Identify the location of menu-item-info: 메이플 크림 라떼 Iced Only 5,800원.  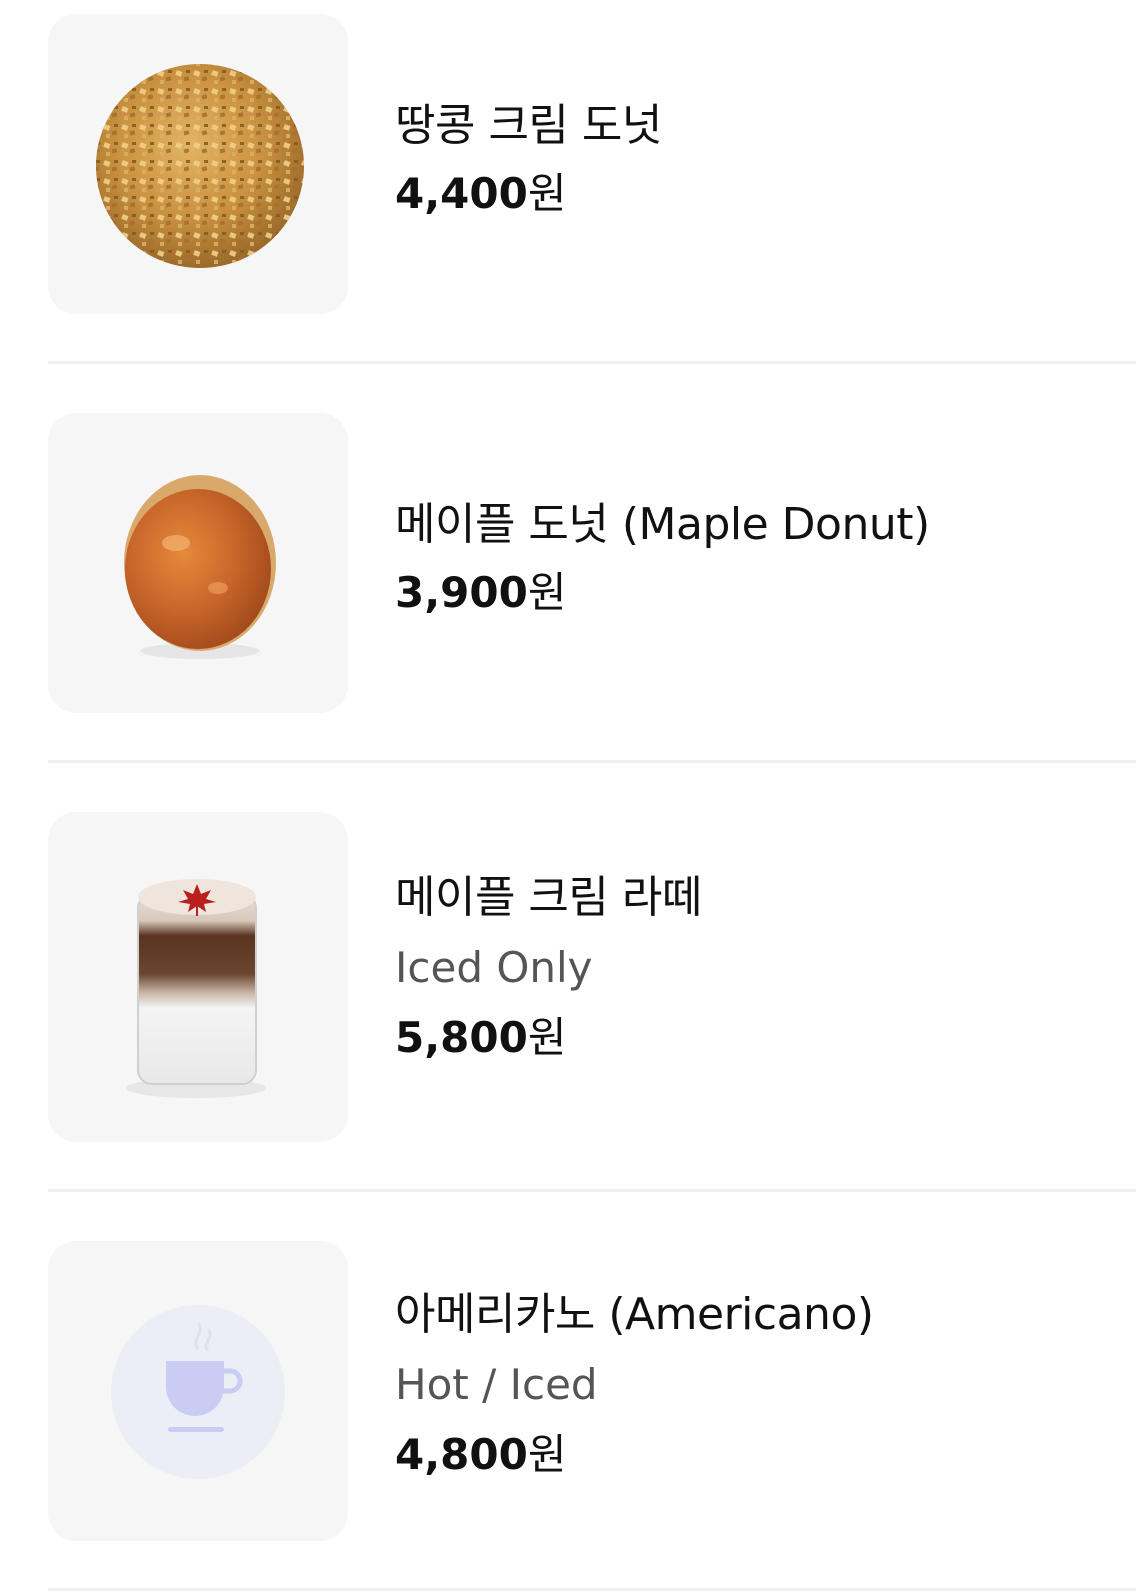
(765, 967).